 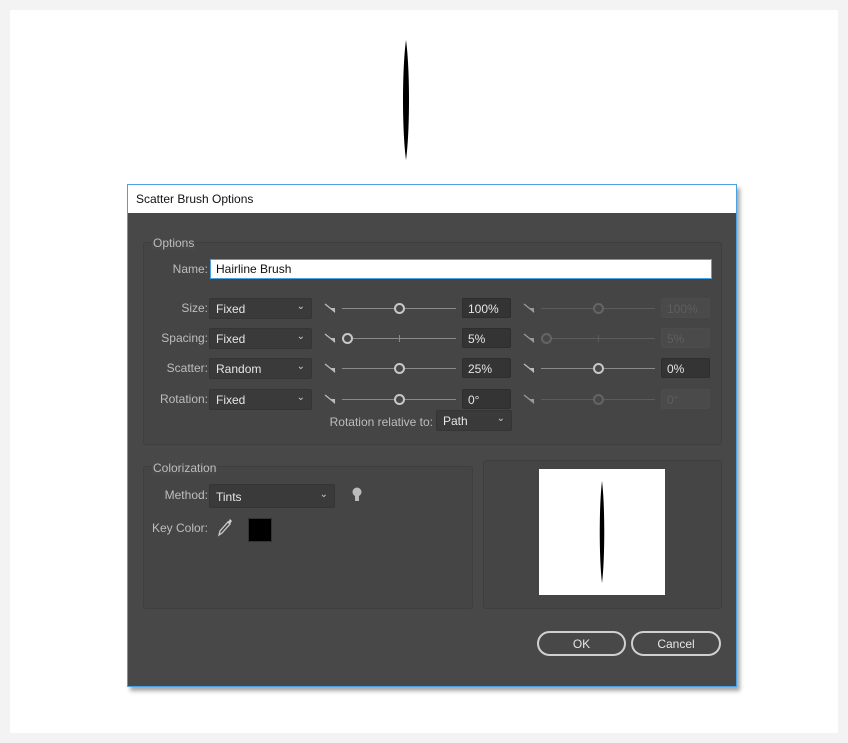 I want to click on name-label: Name:, so click(x=190, y=269).